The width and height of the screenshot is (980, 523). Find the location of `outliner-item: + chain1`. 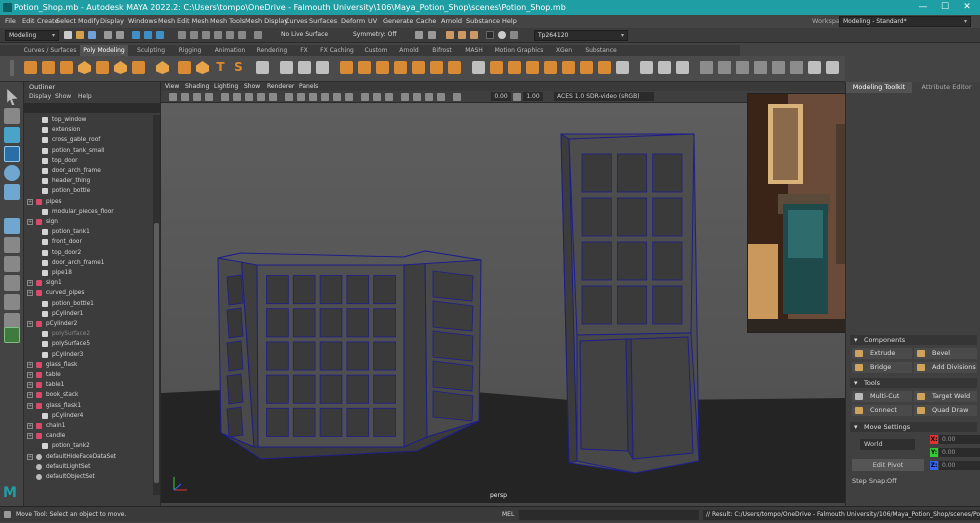

outliner-item: + chain1 is located at coordinates (88, 426).